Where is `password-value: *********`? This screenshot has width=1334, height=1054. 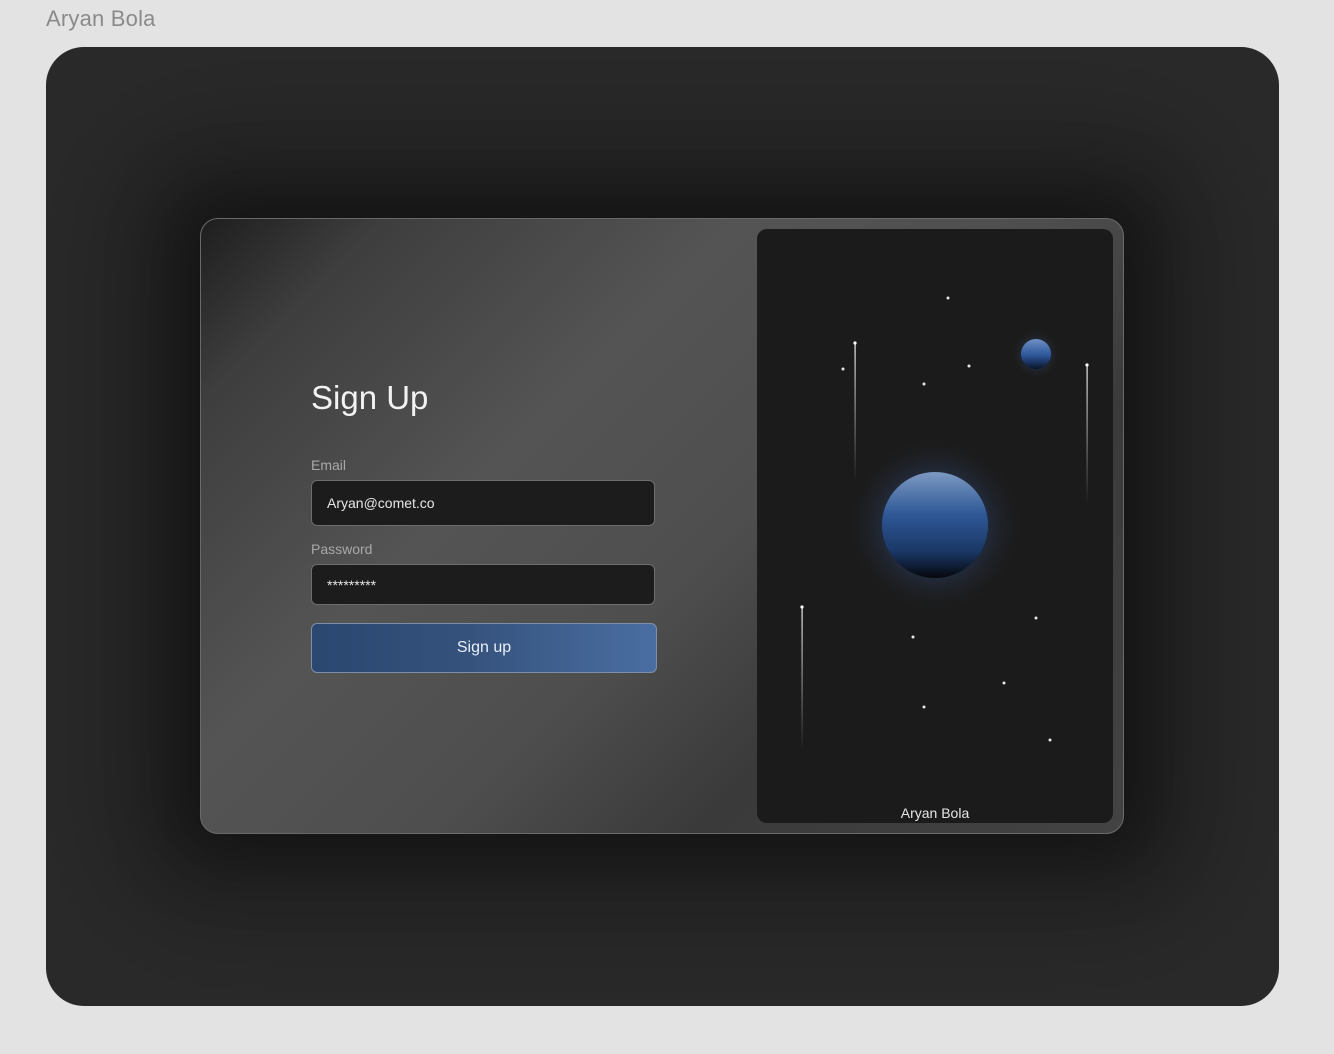 password-value: ********* is located at coordinates (352, 584).